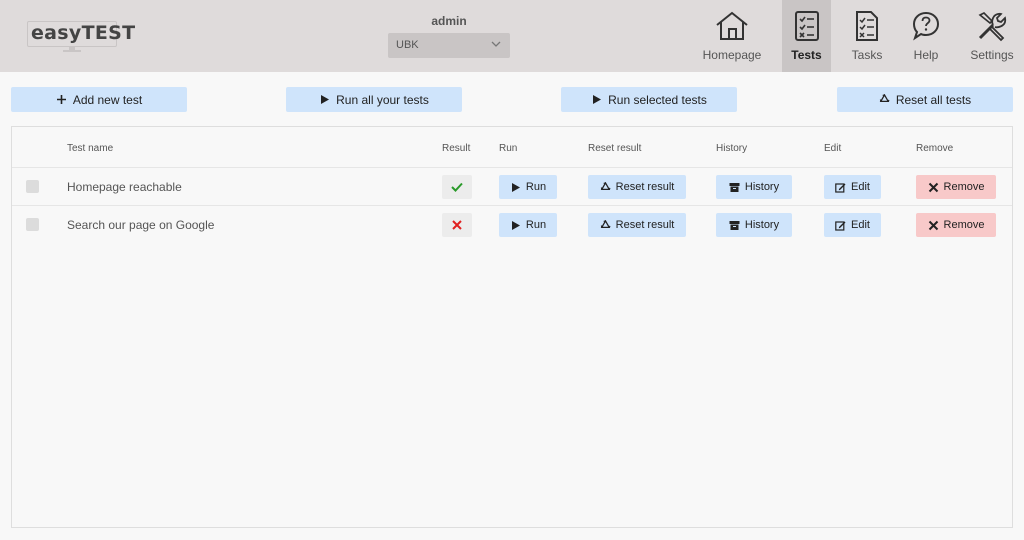 This screenshot has height=540, width=1024. I want to click on nav-item-tests: Tests, so click(806, 36).